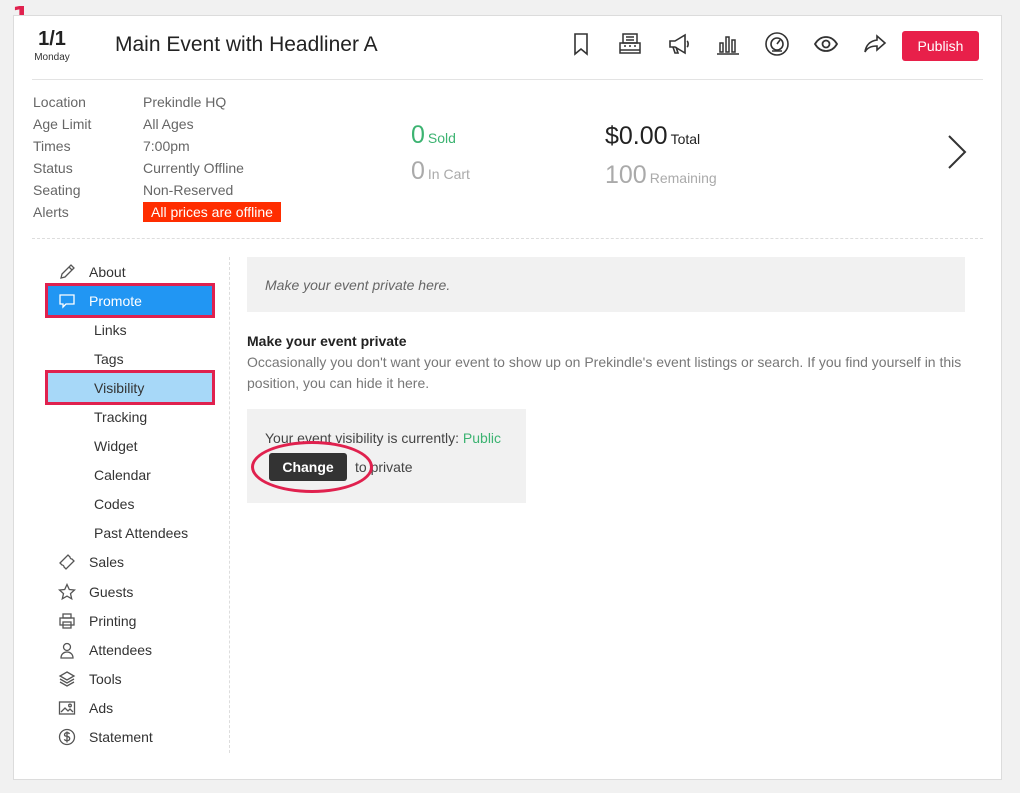 The image size is (1020, 793). Describe the element at coordinates (131, 678) in the screenshot. I see `sidebar-item-tools: Tools` at that location.